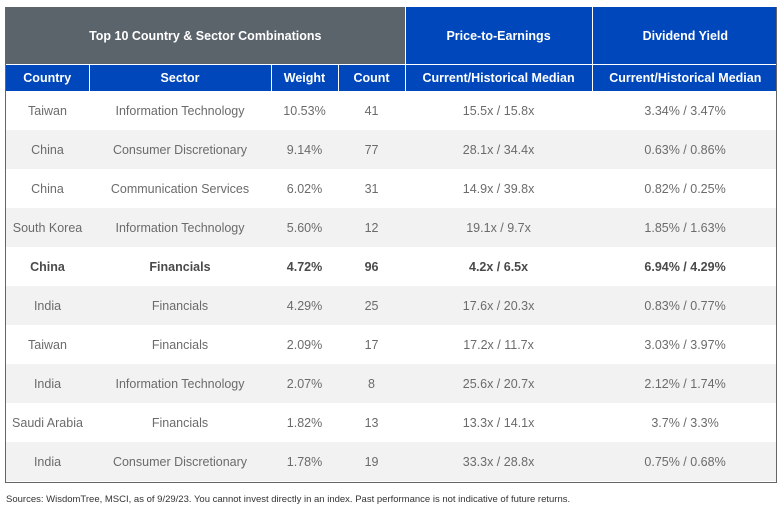  Describe the element at coordinates (684, 227) in the screenshot. I see `cell-dy: 1.85% / 1.63%` at that location.